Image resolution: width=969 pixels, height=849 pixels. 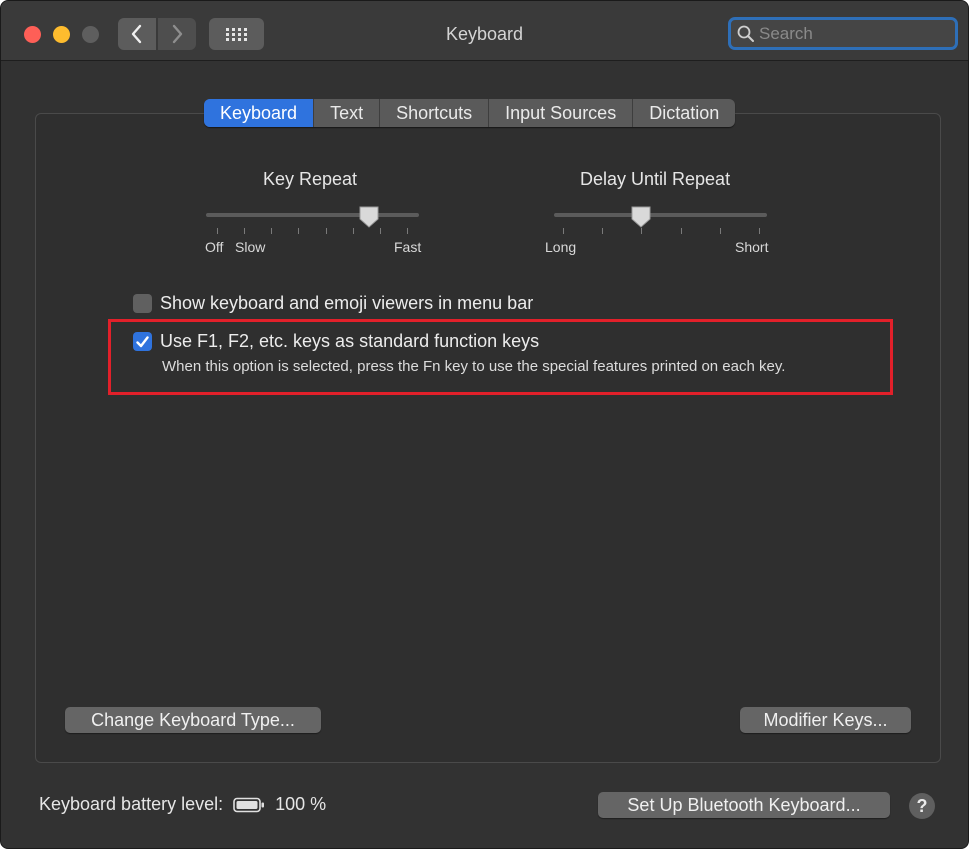 What do you see at coordinates (561, 113) in the screenshot?
I see `tab-input-sources: Input Sources` at bounding box center [561, 113].